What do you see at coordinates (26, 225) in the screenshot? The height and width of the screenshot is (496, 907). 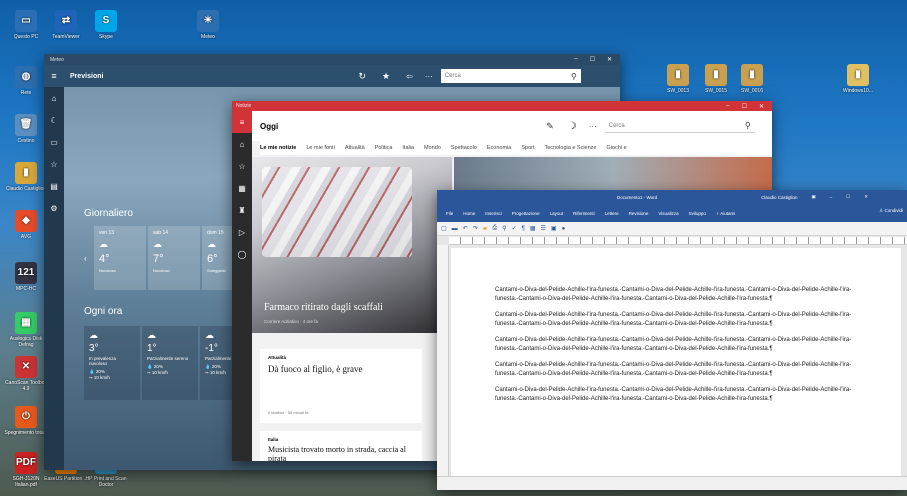 I see `desktop-icon: ◆ AVG` at bounding box center [26, 225].